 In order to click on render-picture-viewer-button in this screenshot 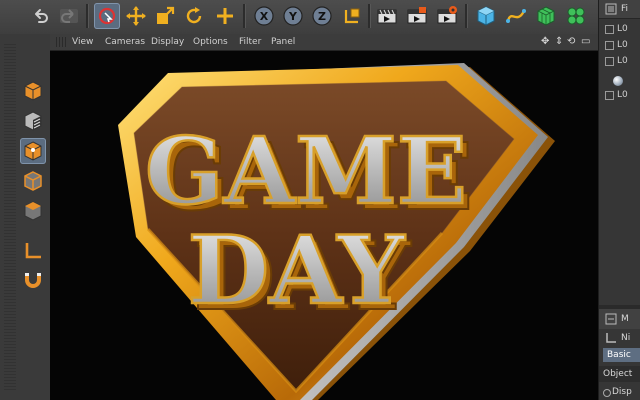, I will do `click(417, 16)`.